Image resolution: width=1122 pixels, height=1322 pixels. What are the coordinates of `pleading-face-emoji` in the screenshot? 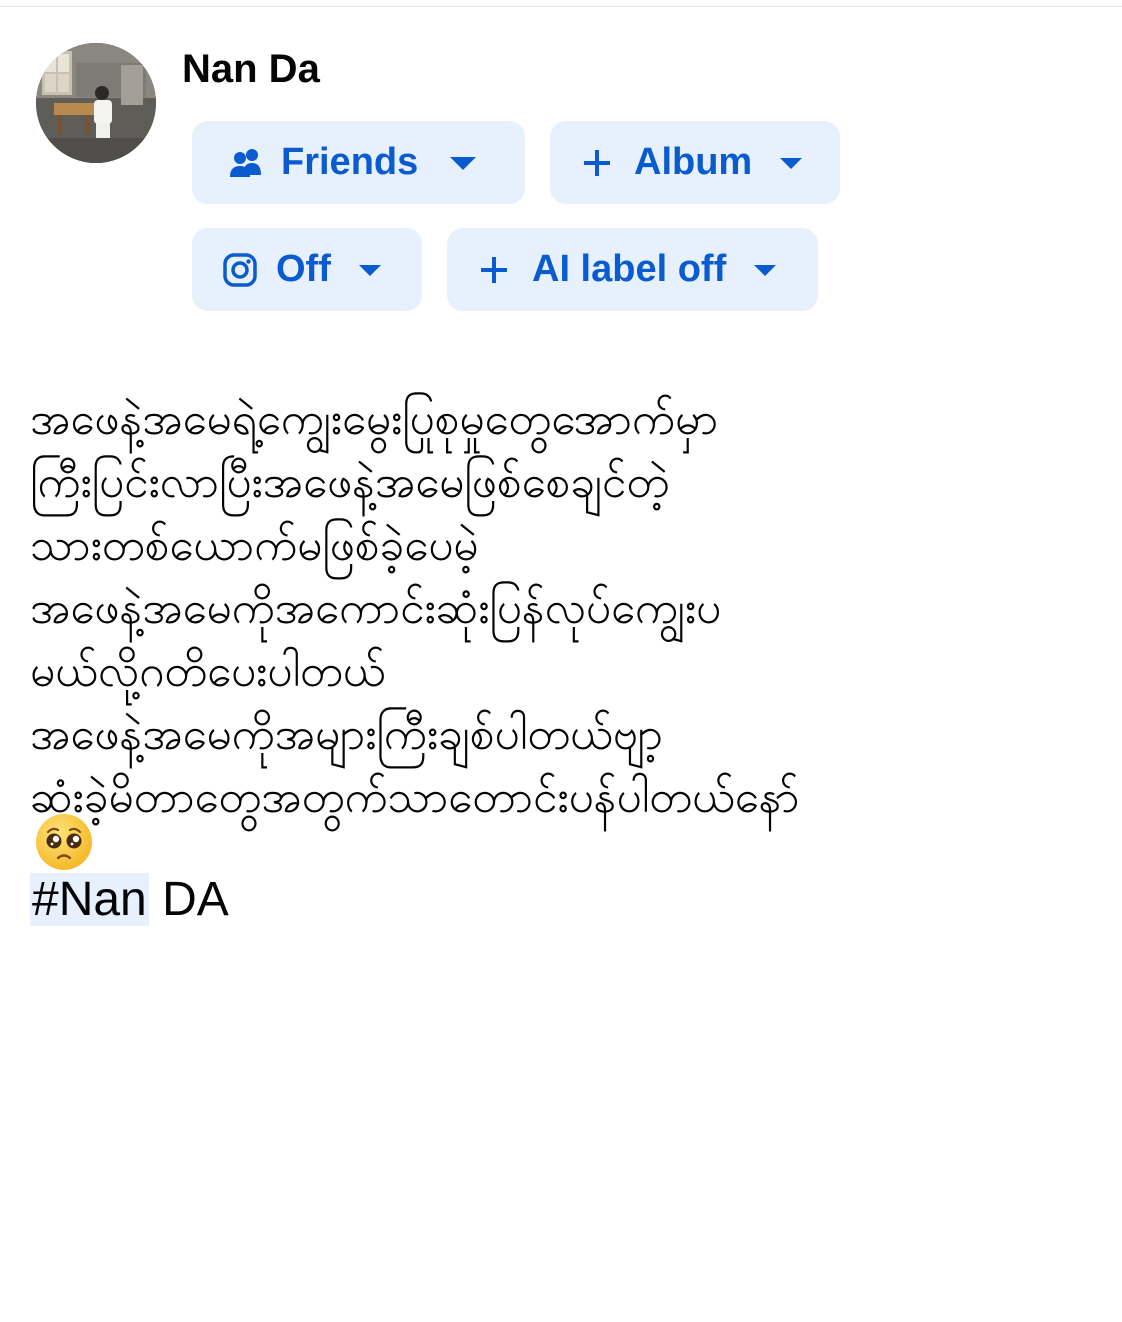 It's located at (64, 842).